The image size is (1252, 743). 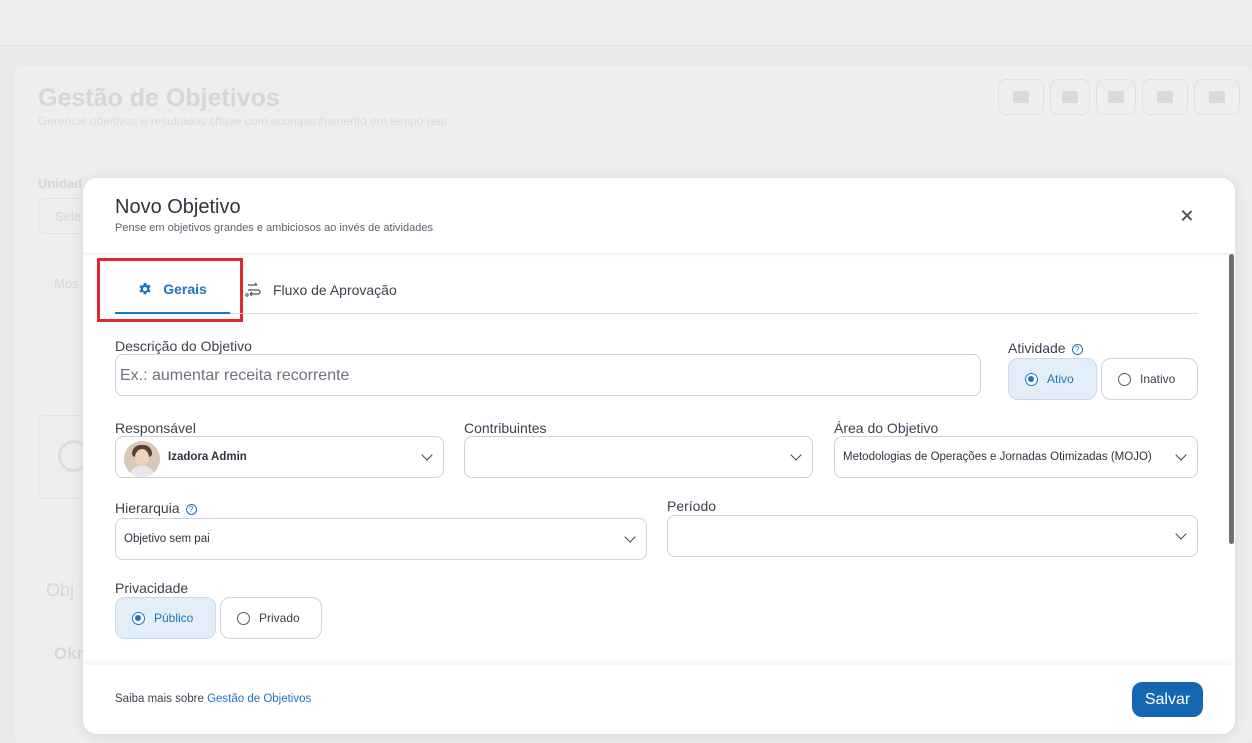 What do you see at coordinates (1037, 348) in the screenshot?
I see `activity-label: Atividade` at bounding box center [1037, 348].